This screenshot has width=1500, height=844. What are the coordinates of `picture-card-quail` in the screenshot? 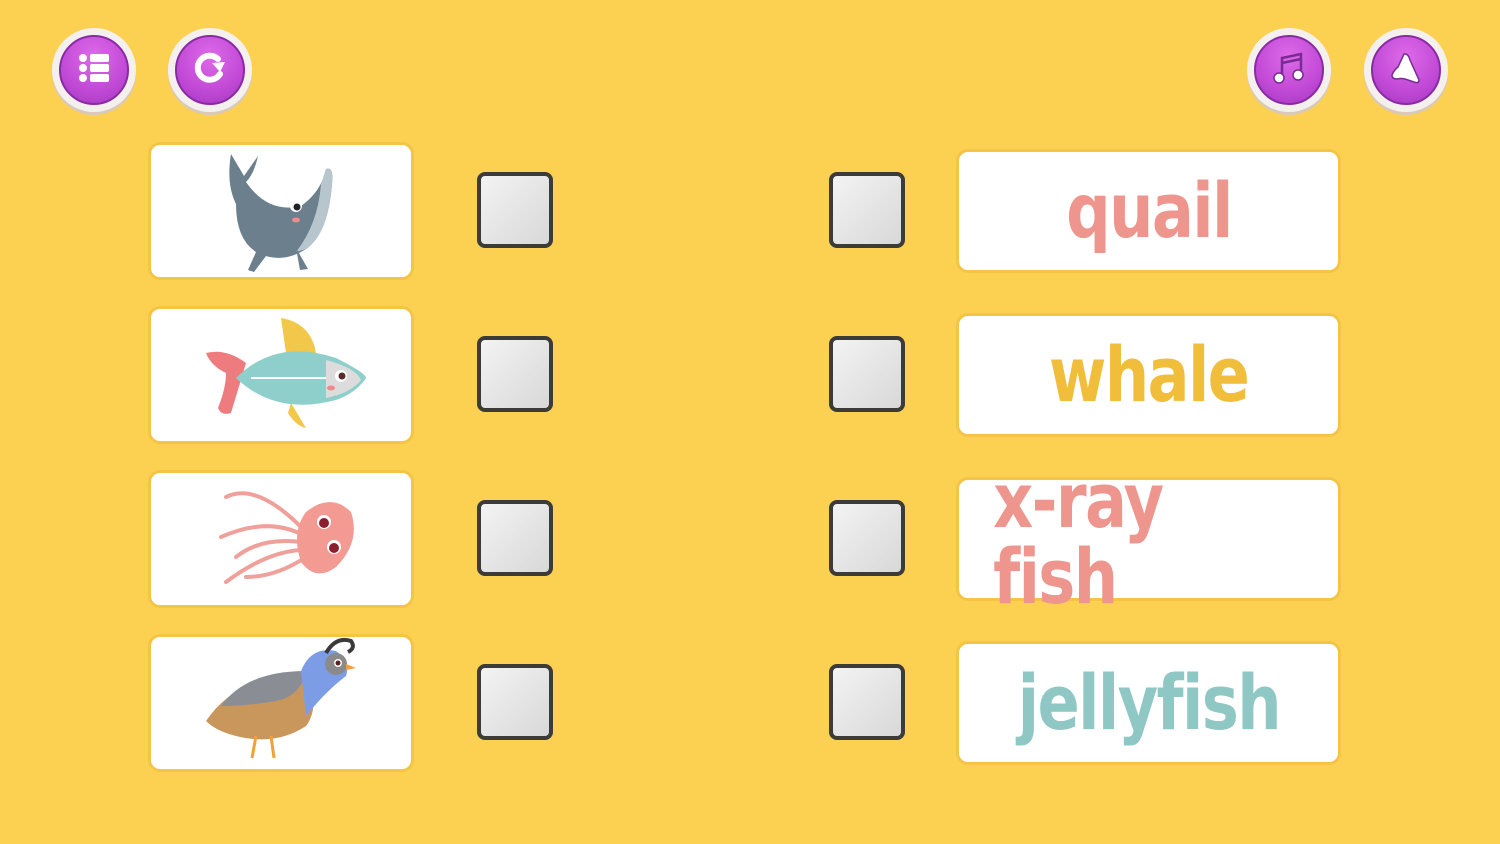 It's located at (281, 703).